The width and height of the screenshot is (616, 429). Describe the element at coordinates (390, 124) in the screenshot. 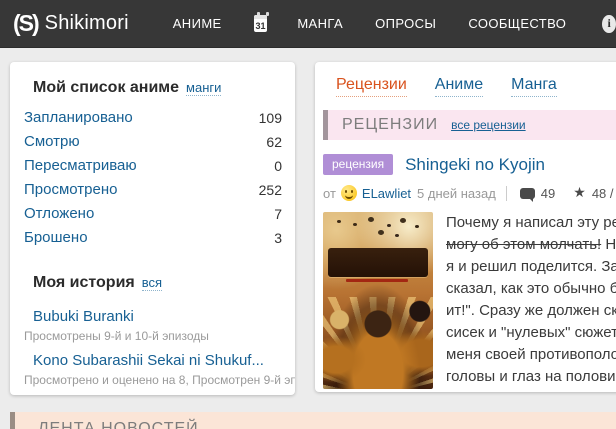

I see `reviews-banner-title: РЕЦЕНЗИИ` at that location.